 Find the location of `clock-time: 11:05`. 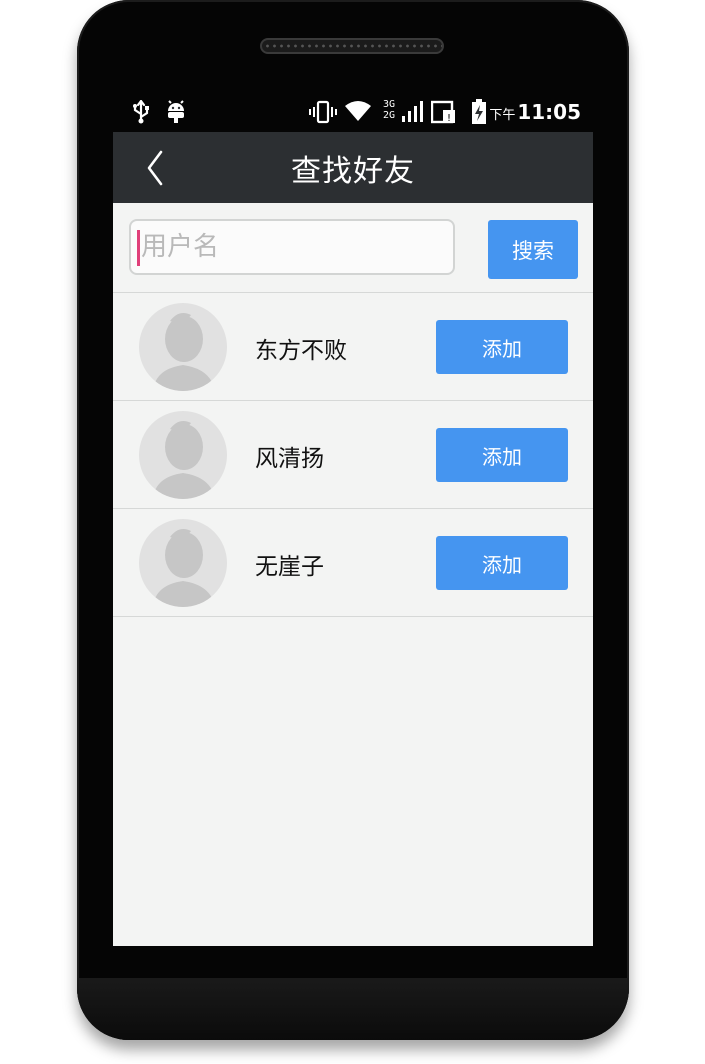

clock-time: 11:05 is located at coordinates (549, 112).